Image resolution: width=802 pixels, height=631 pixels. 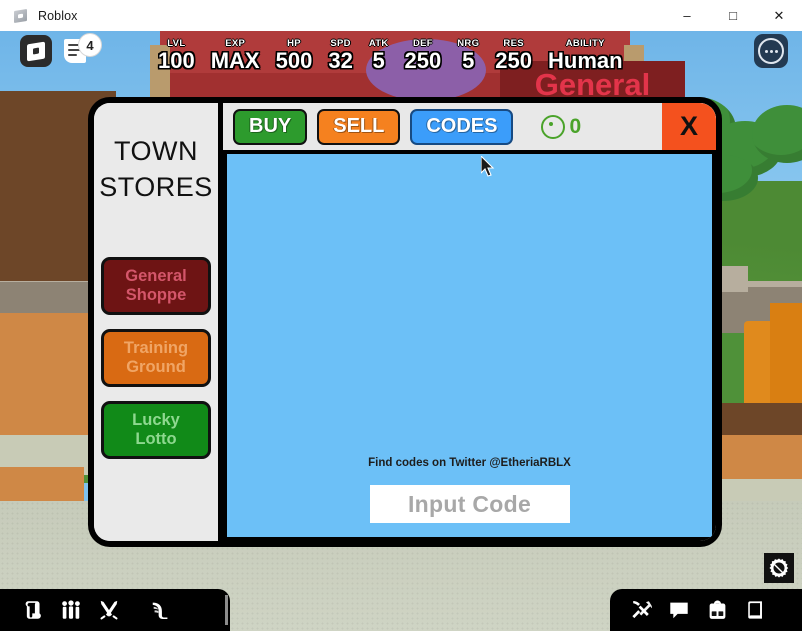 I want to click on stat-atk: ATK 5, so click(x=379, y=55).